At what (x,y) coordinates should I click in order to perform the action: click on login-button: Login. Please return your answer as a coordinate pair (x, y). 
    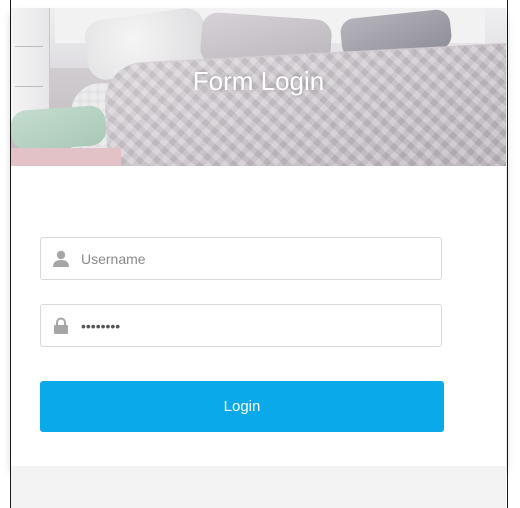
    Looking at the image, I should click on (242, 406).